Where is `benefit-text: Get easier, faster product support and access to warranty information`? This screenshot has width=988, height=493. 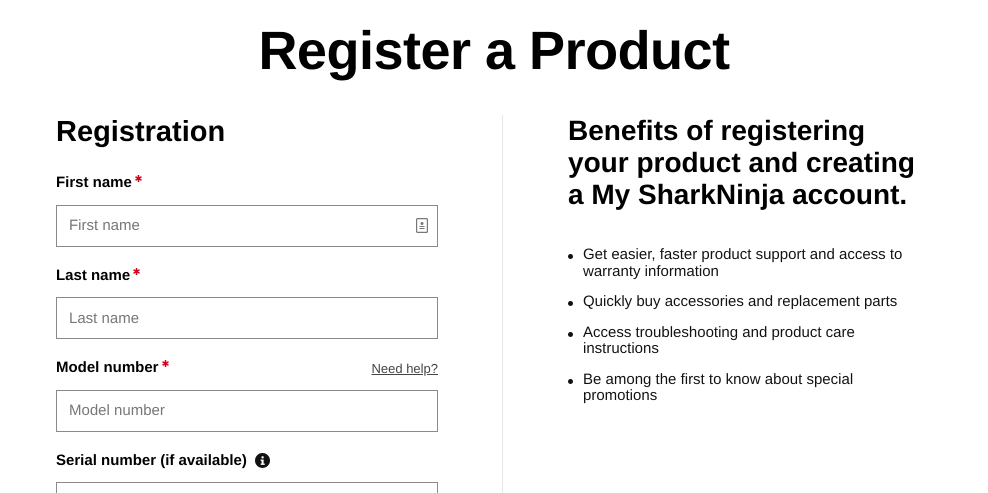
benefit-text: Get easier, faster product support and access to warranty information is located at coordinates (743, 263).